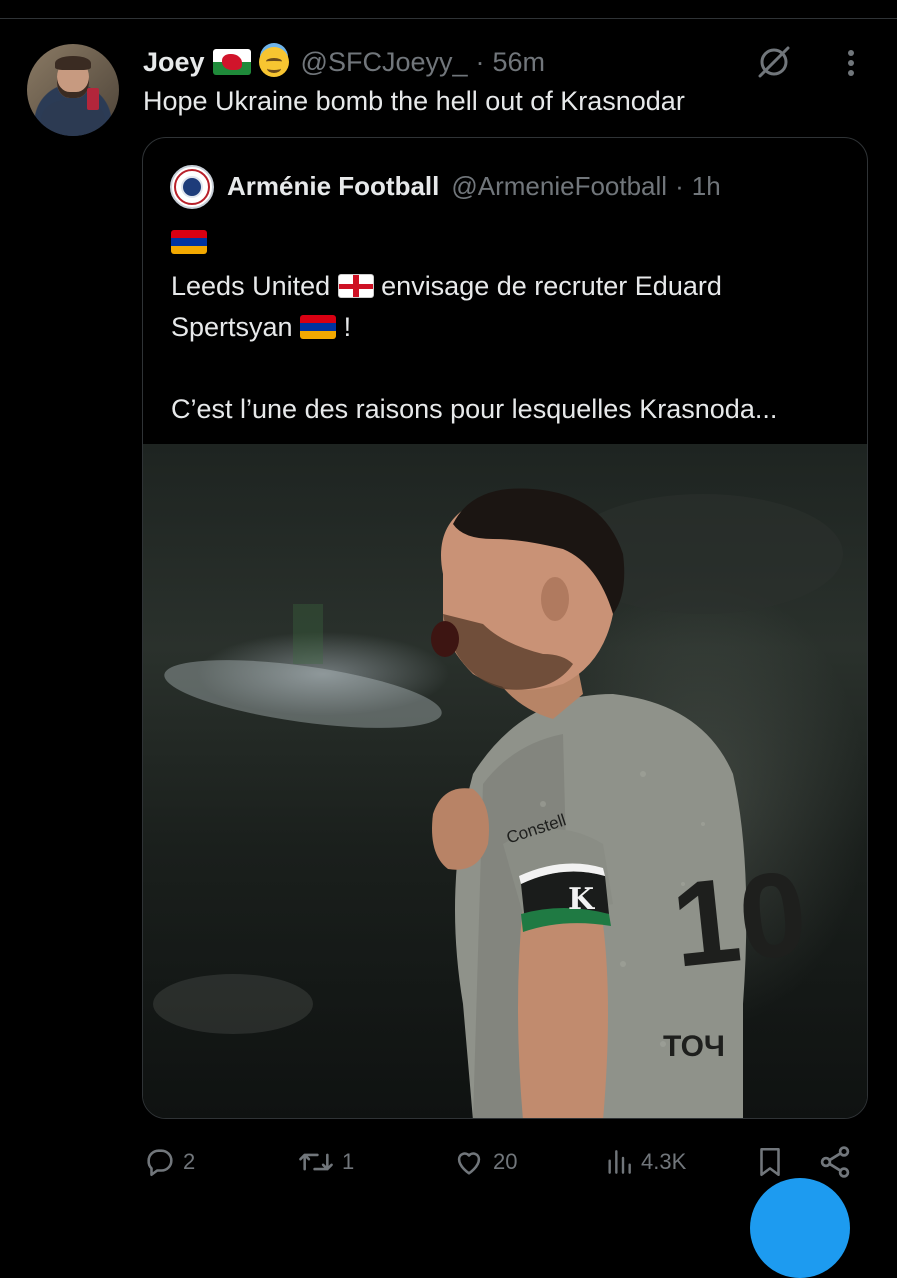 This screenshot has width=897, height=1278. What do you see at coordinates (192, 187) in the screenshot?
I see `quoted-avatar` at bounding box center [192, 187].